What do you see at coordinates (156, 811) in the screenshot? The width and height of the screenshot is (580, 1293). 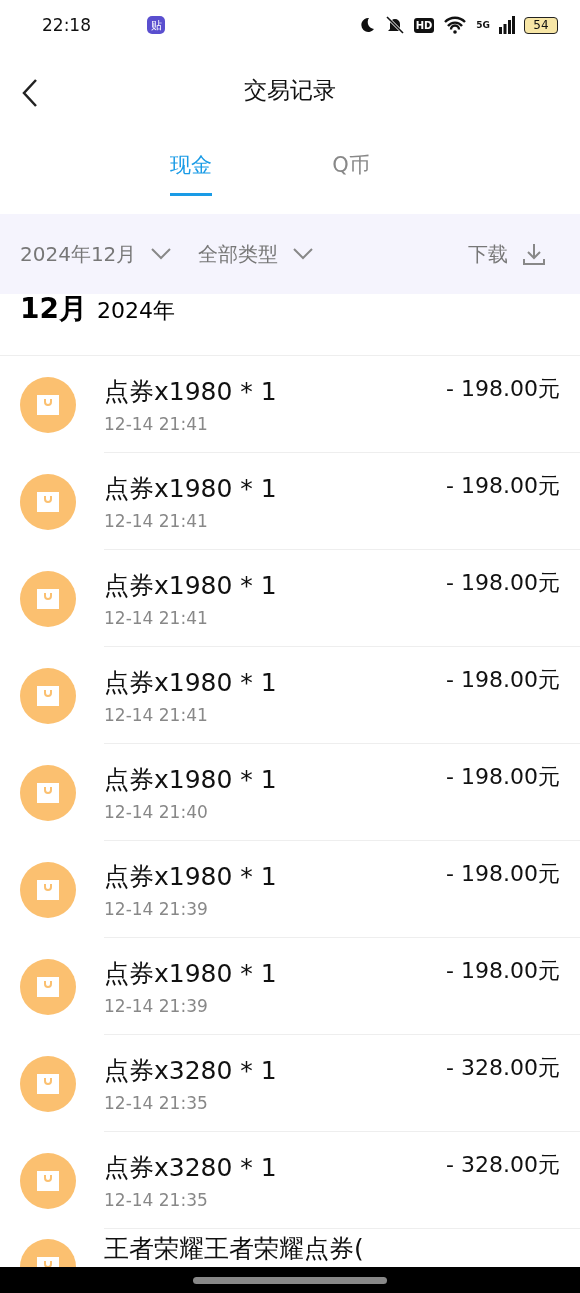 I see `transaction-time: 12-14 21:40` at bounding box center [156, 811].